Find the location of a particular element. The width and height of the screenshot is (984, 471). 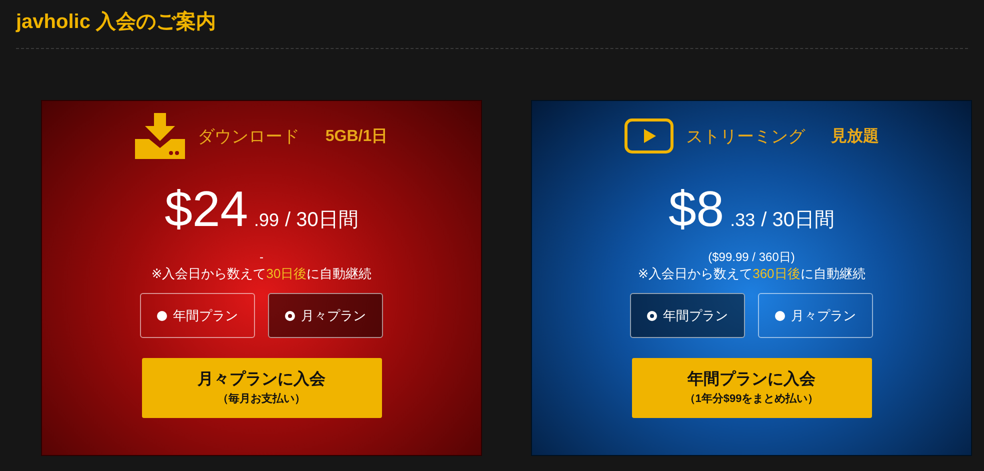

price-note: - is located at coordinates (262, 257).